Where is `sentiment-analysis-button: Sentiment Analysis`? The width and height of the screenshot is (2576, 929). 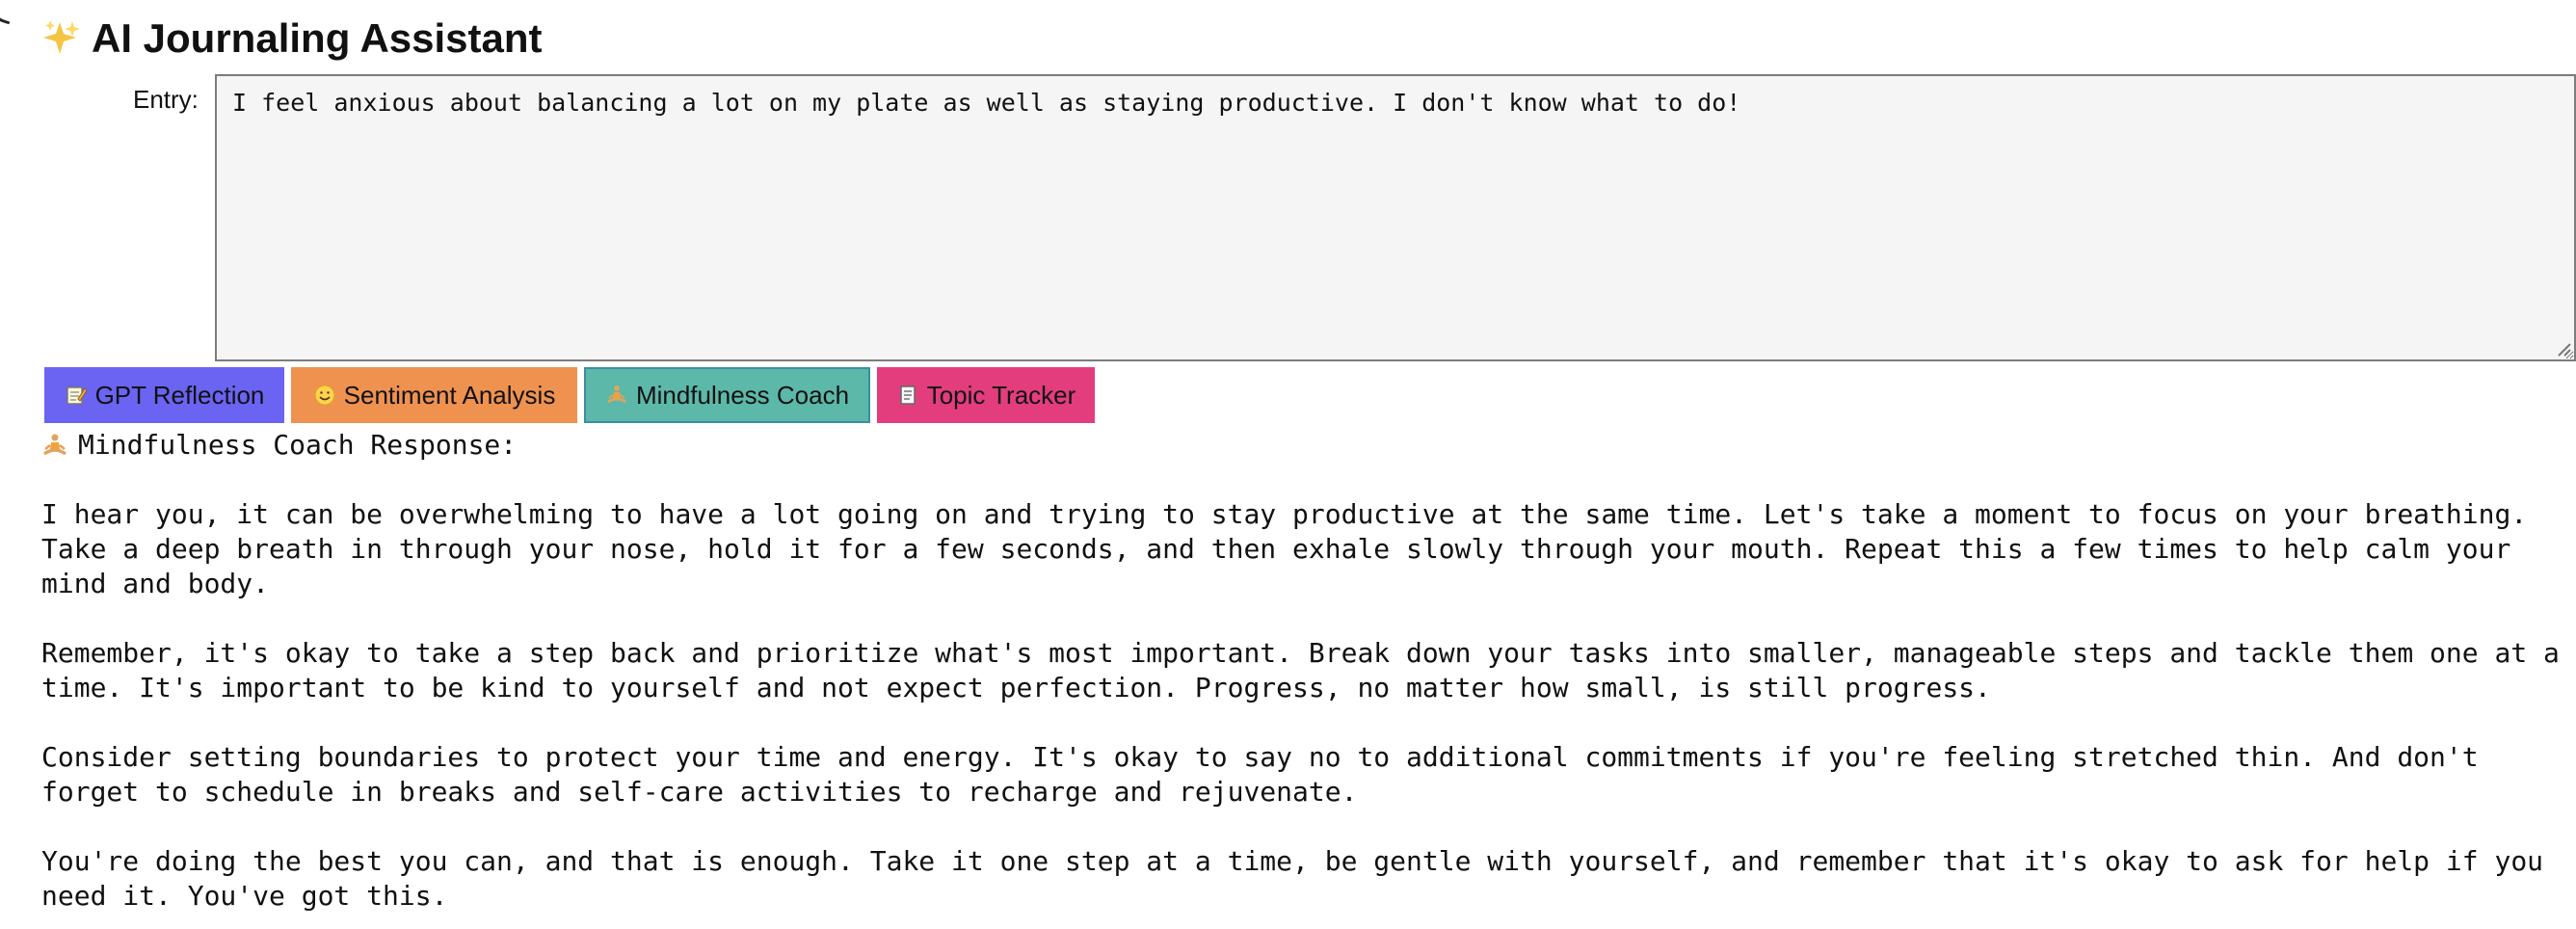 sentiment-analysis-button: Sentiment Analysis is located at coordinates (434, 395).